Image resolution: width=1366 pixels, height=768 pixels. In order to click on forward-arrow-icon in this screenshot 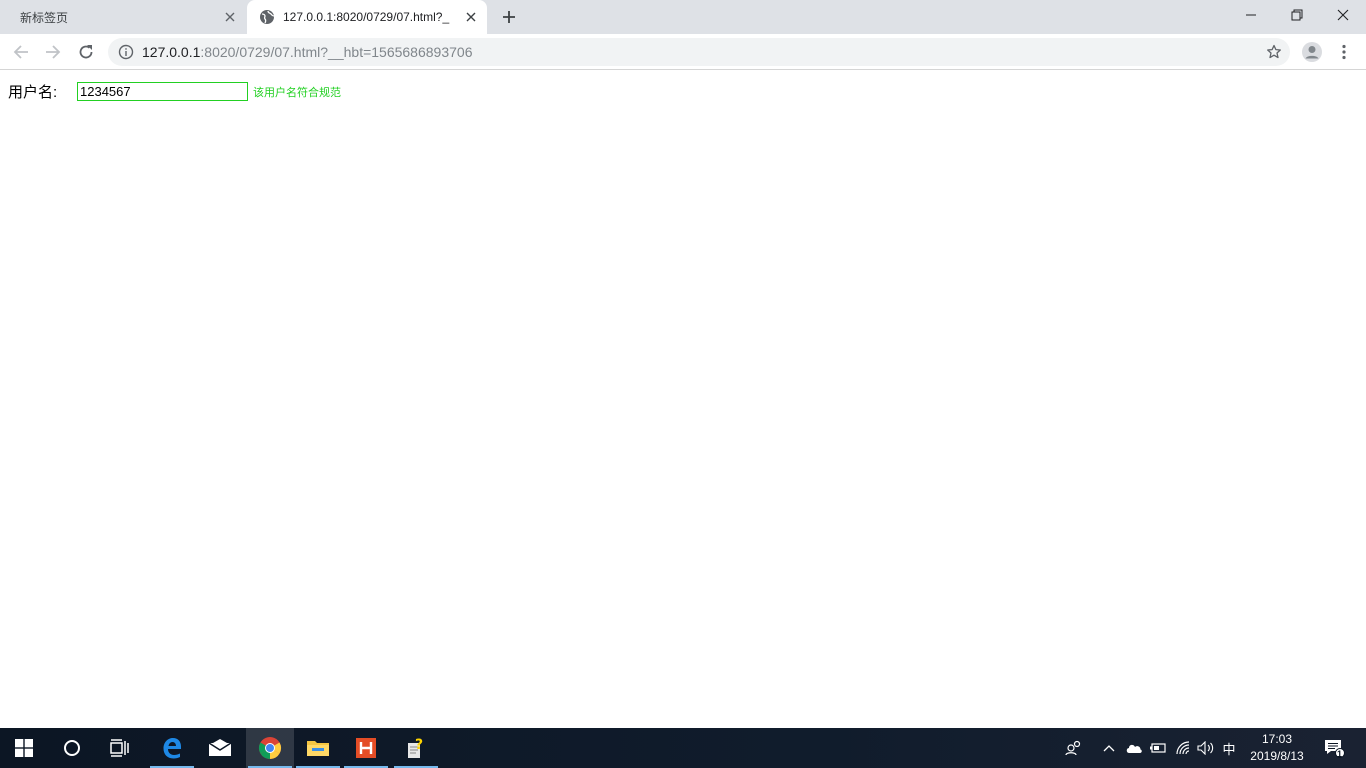, I will do `click(53, 52)`.